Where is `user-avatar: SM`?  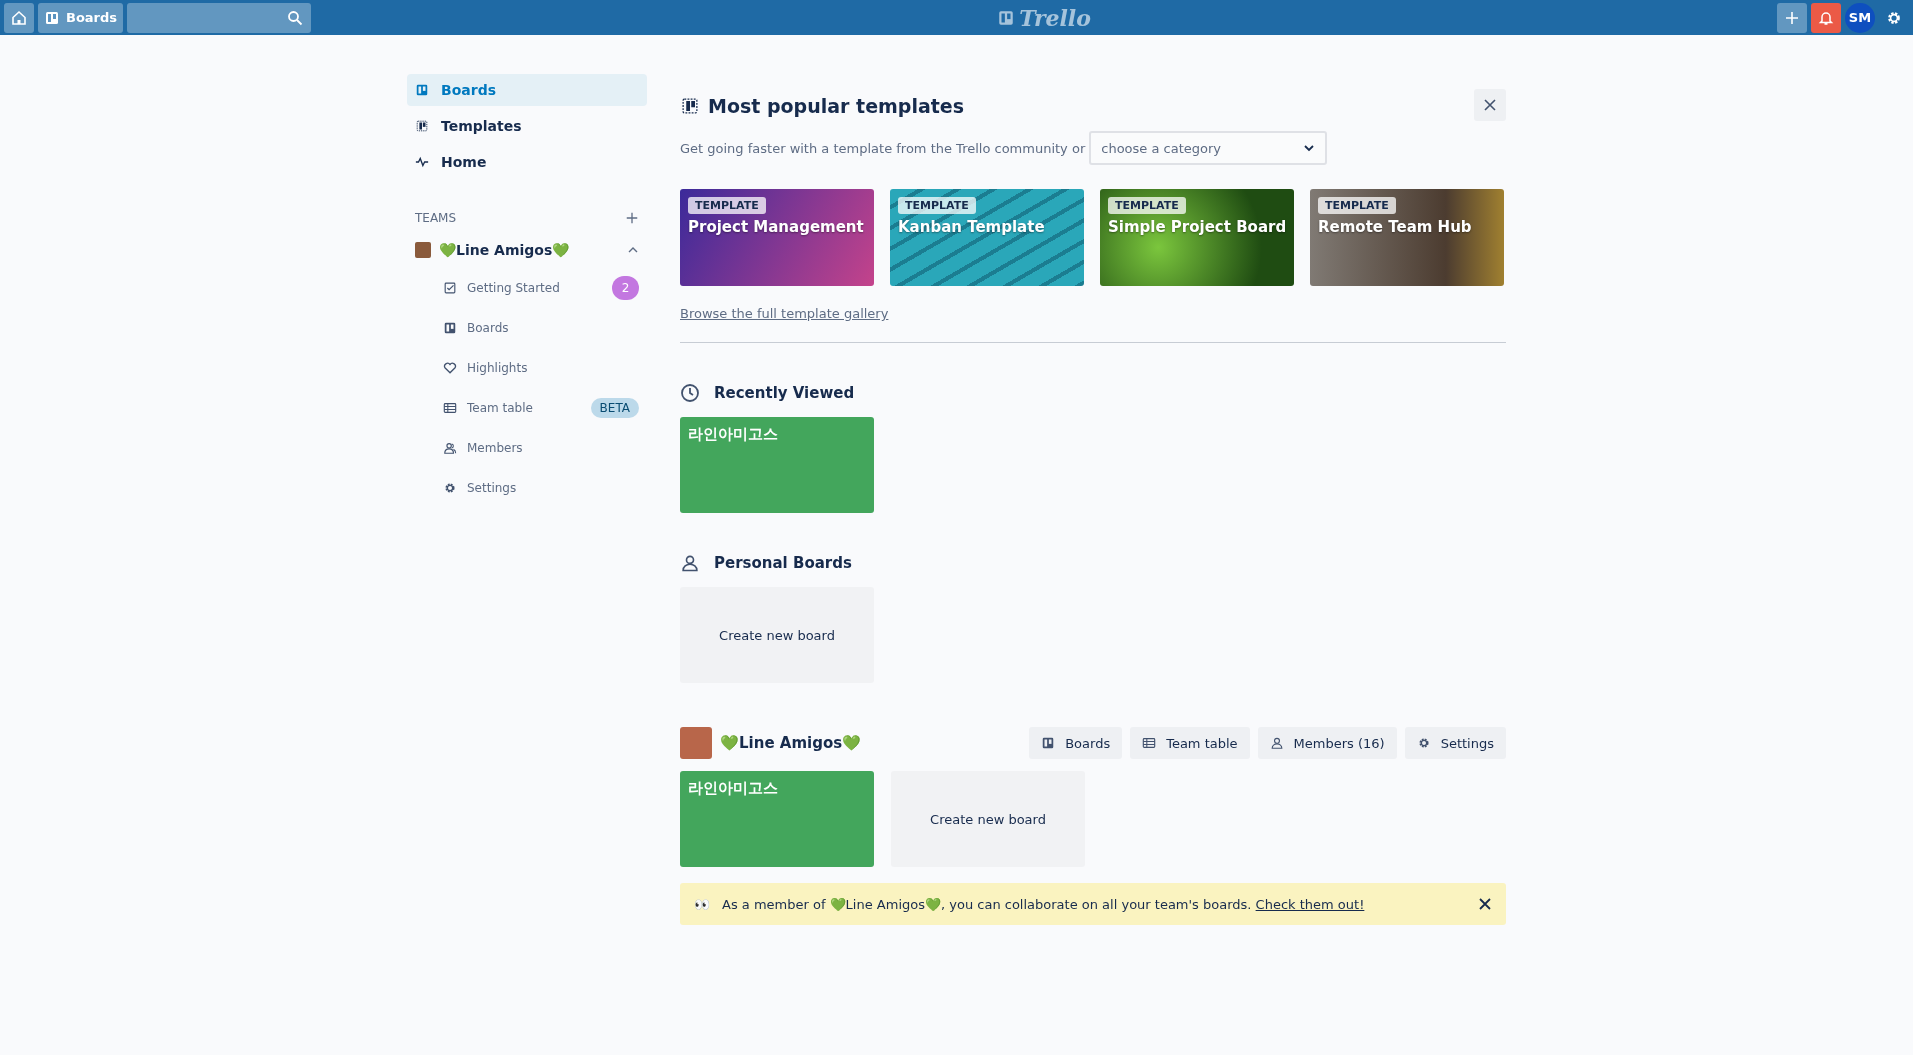
user-avatar: SM is located at coordinates (1860, 17).